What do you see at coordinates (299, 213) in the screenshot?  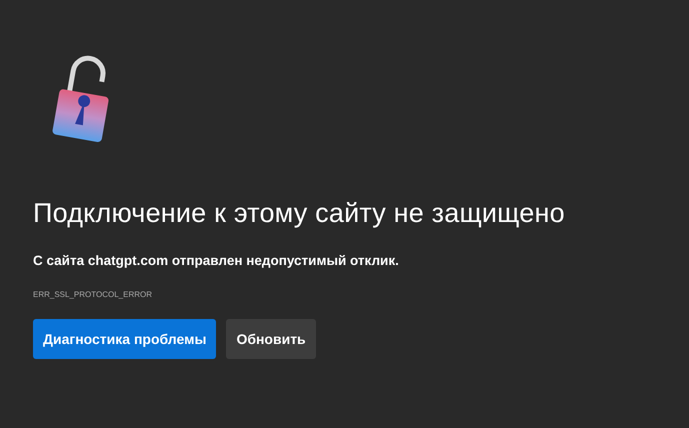 I see `page-heading: Подключение к этому сайту не защищено` at bounding box center [299, 213].